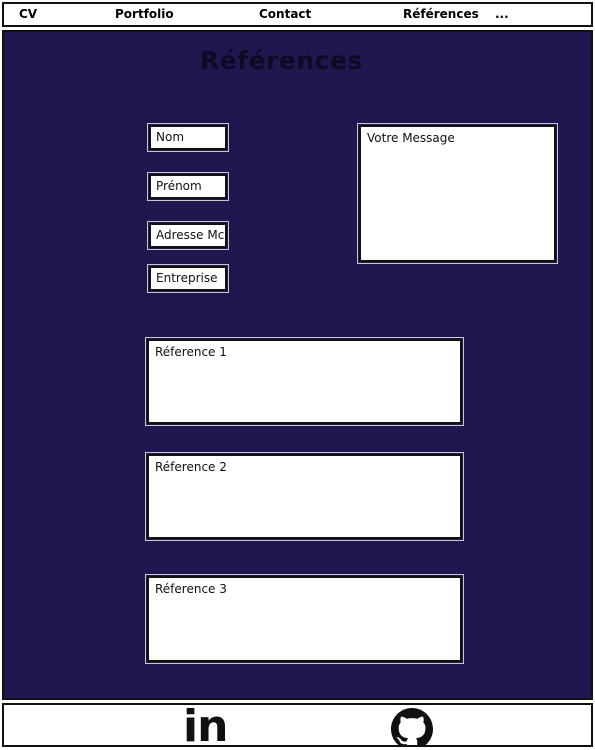 Image resolution: width=595 pixels, height=750 pixels. I want to click on reference-2-textarea: Réference 2, so click(304, 496).